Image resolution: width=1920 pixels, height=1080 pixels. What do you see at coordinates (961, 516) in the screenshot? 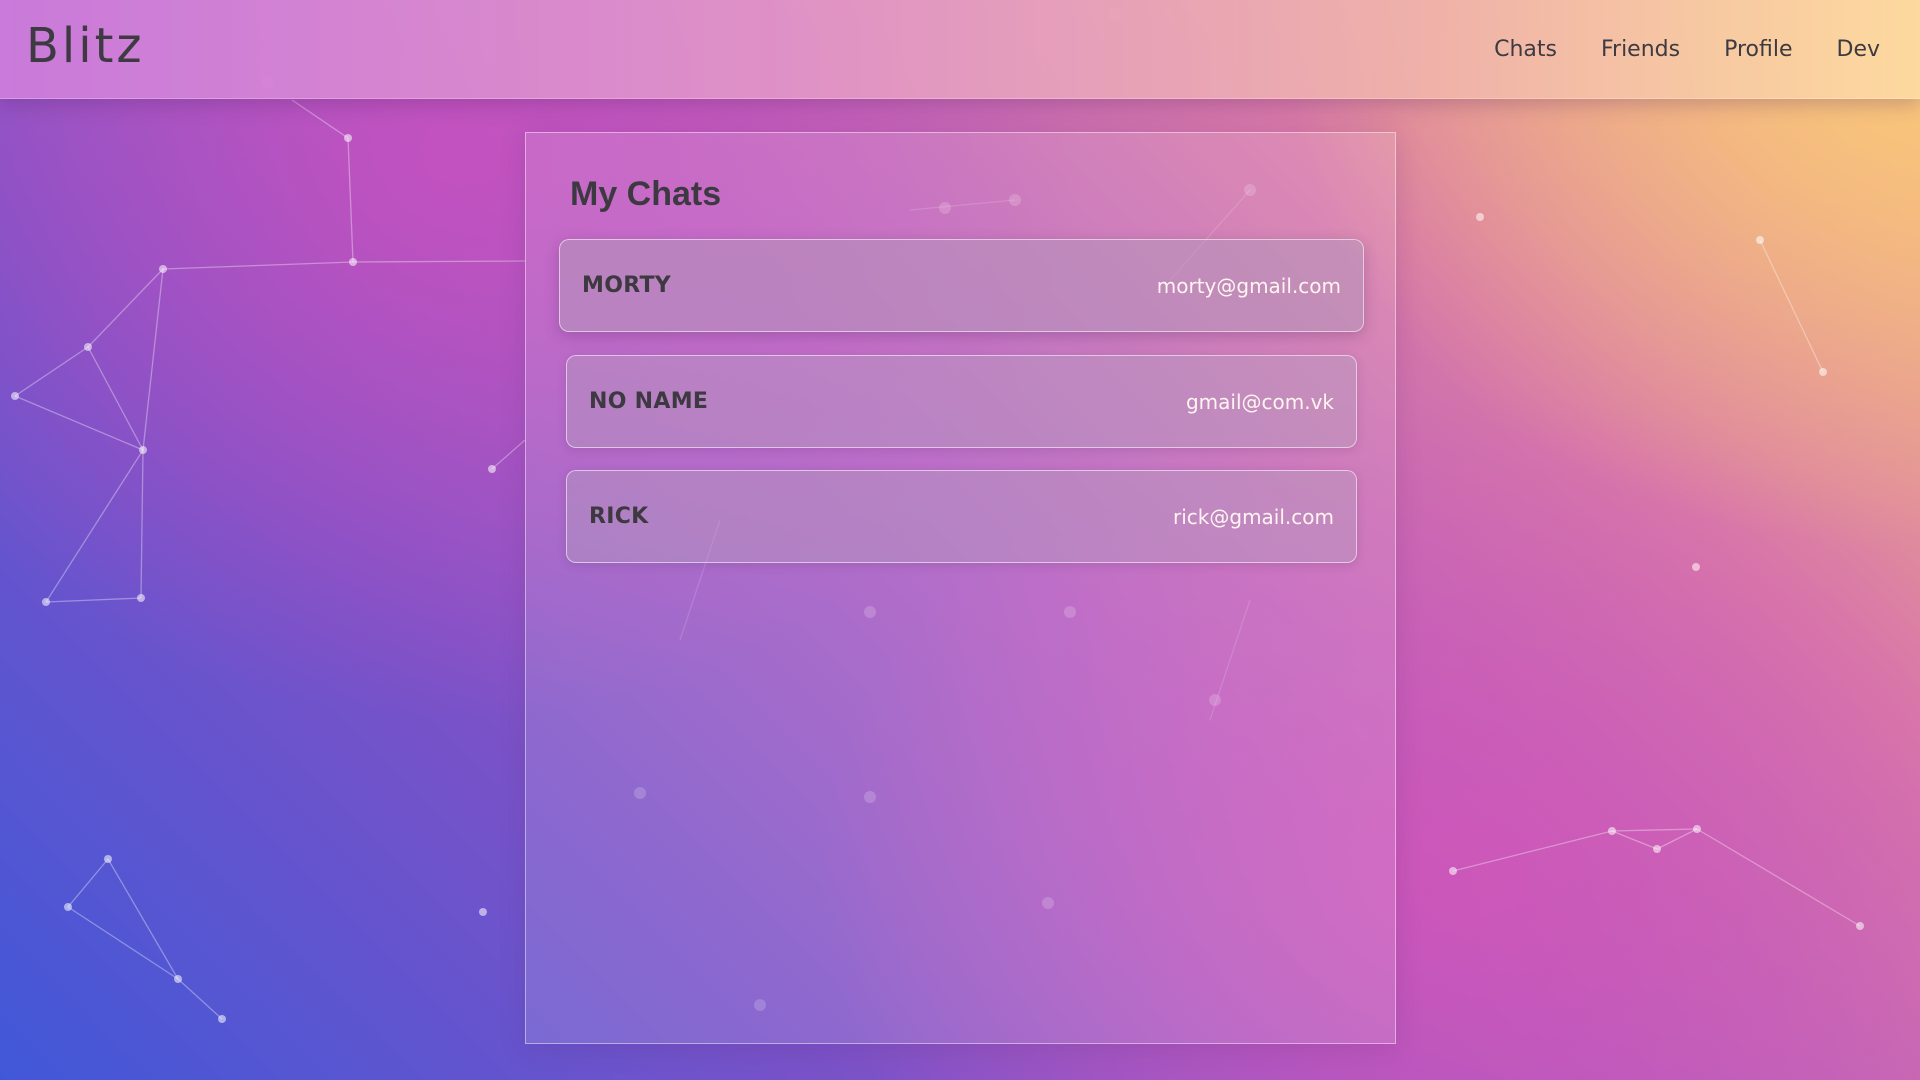
I see `chat-item-rick: RICK rick@gmail.com` at bounding box center [961, 516].